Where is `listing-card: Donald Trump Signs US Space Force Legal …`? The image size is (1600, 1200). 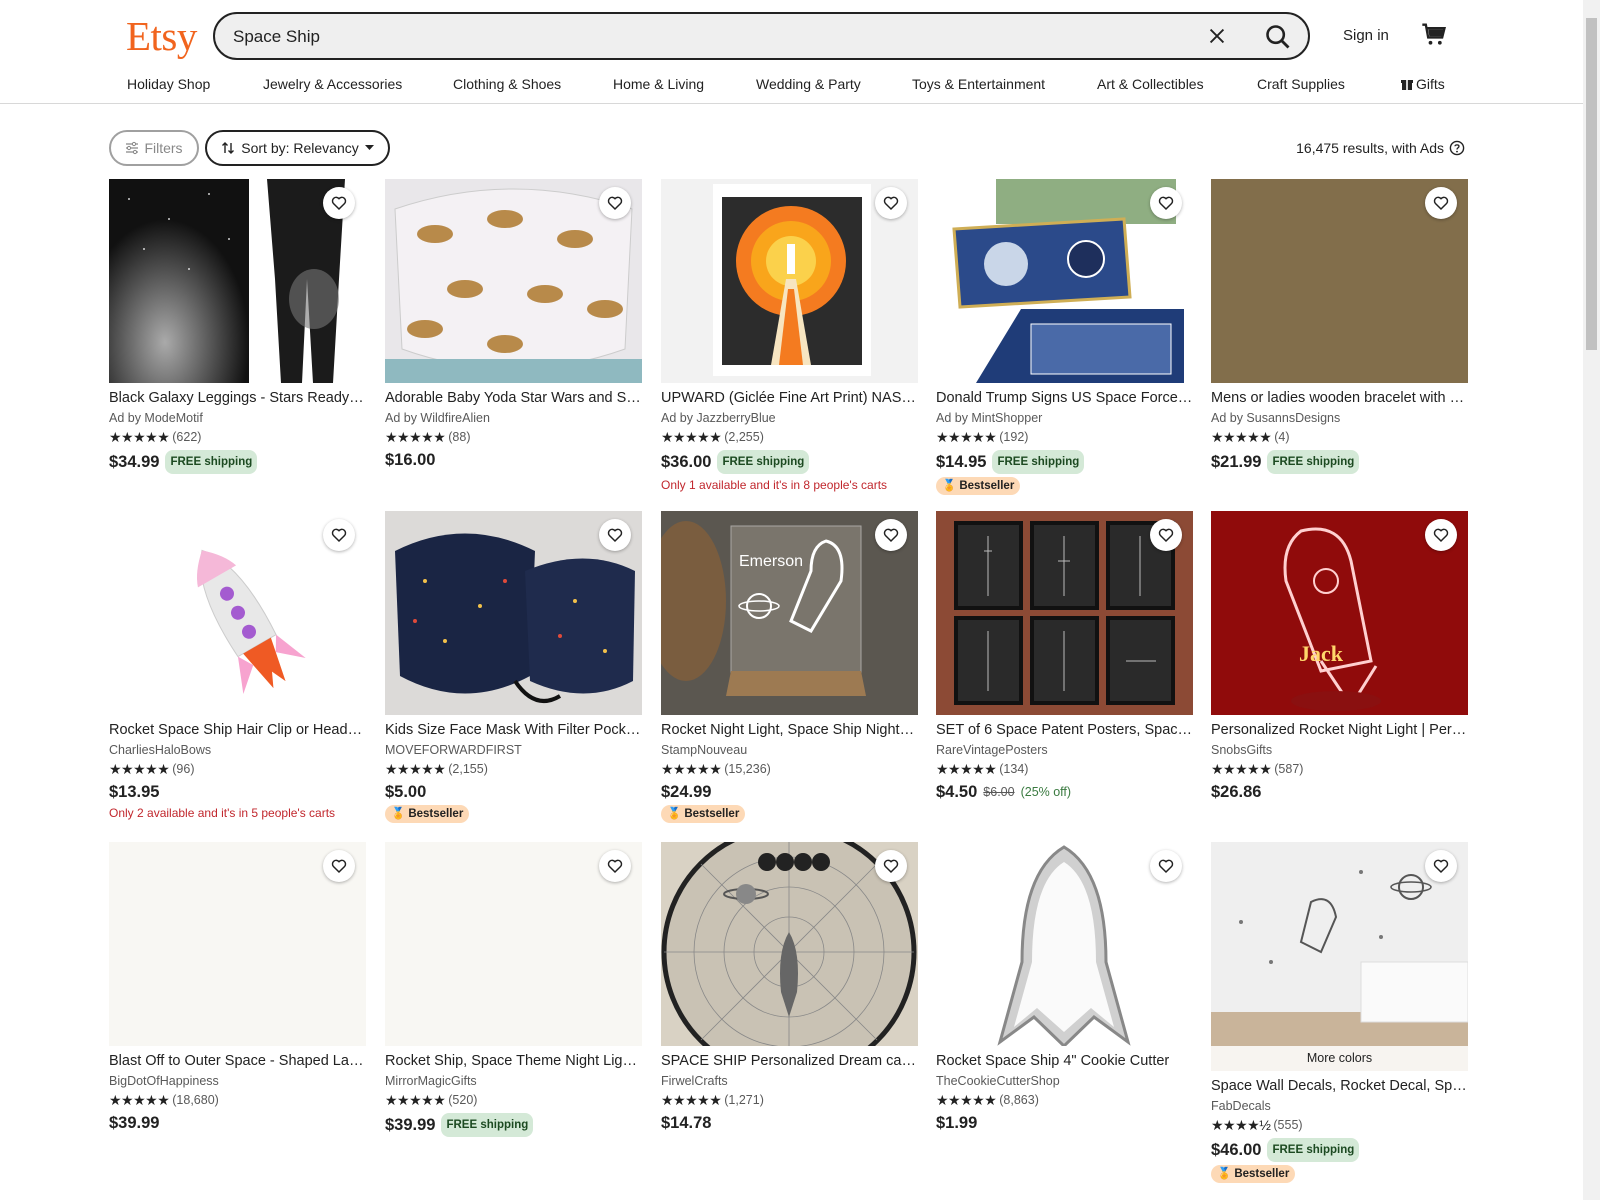 listing-card: Donald Trump Signs US Space Force Legal … is located at coordinates (1064, 337).